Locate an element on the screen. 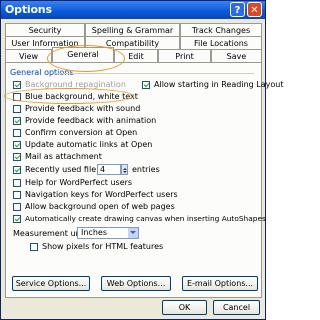 The width and height of the screenshot is (320, 320). help-icon: ? is located at coordinates (237, 9).